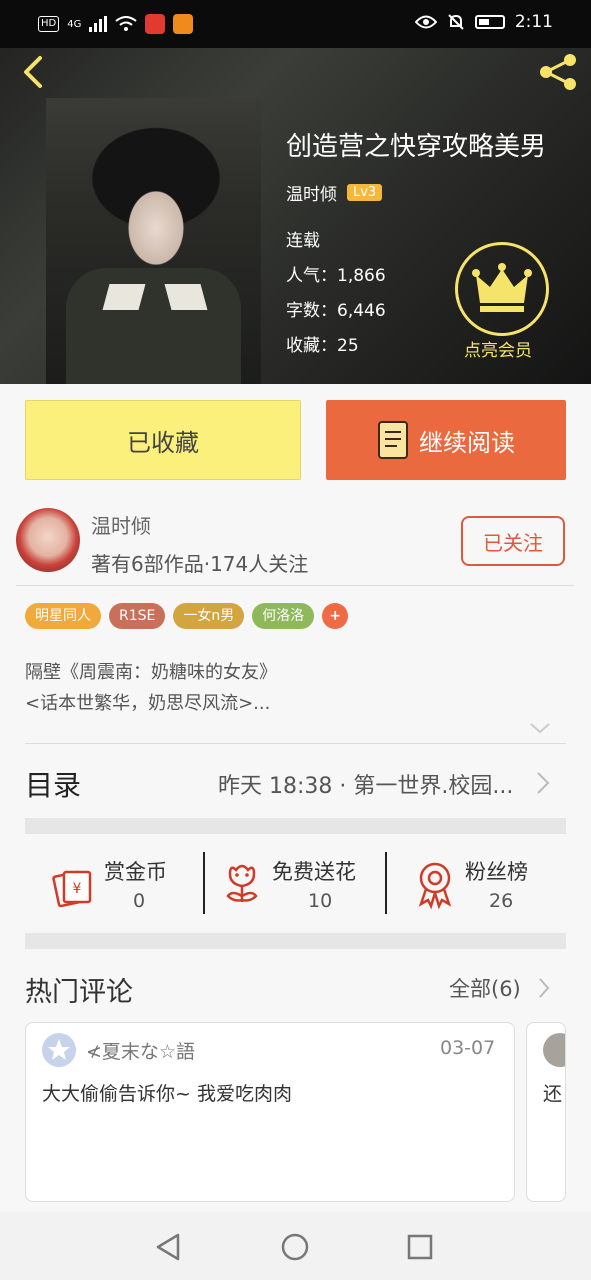 The image size is (591, 1280). I want to click on nav-home-icon, so click(295, 1247).